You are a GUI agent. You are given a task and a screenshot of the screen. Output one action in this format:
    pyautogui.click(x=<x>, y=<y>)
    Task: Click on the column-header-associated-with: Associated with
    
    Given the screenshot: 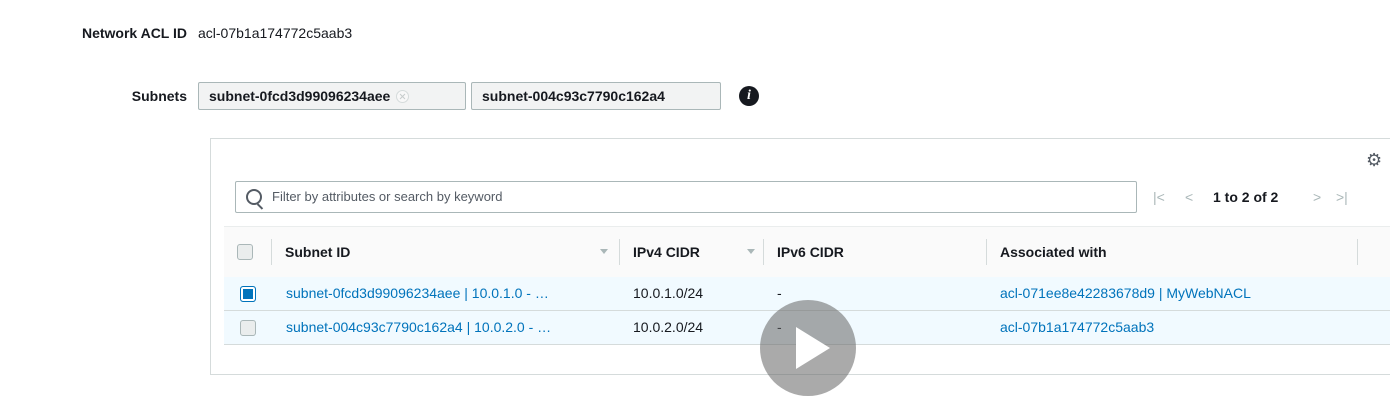 What is the action you would take?
    pyautogui.click(x=1053, y=252)
    